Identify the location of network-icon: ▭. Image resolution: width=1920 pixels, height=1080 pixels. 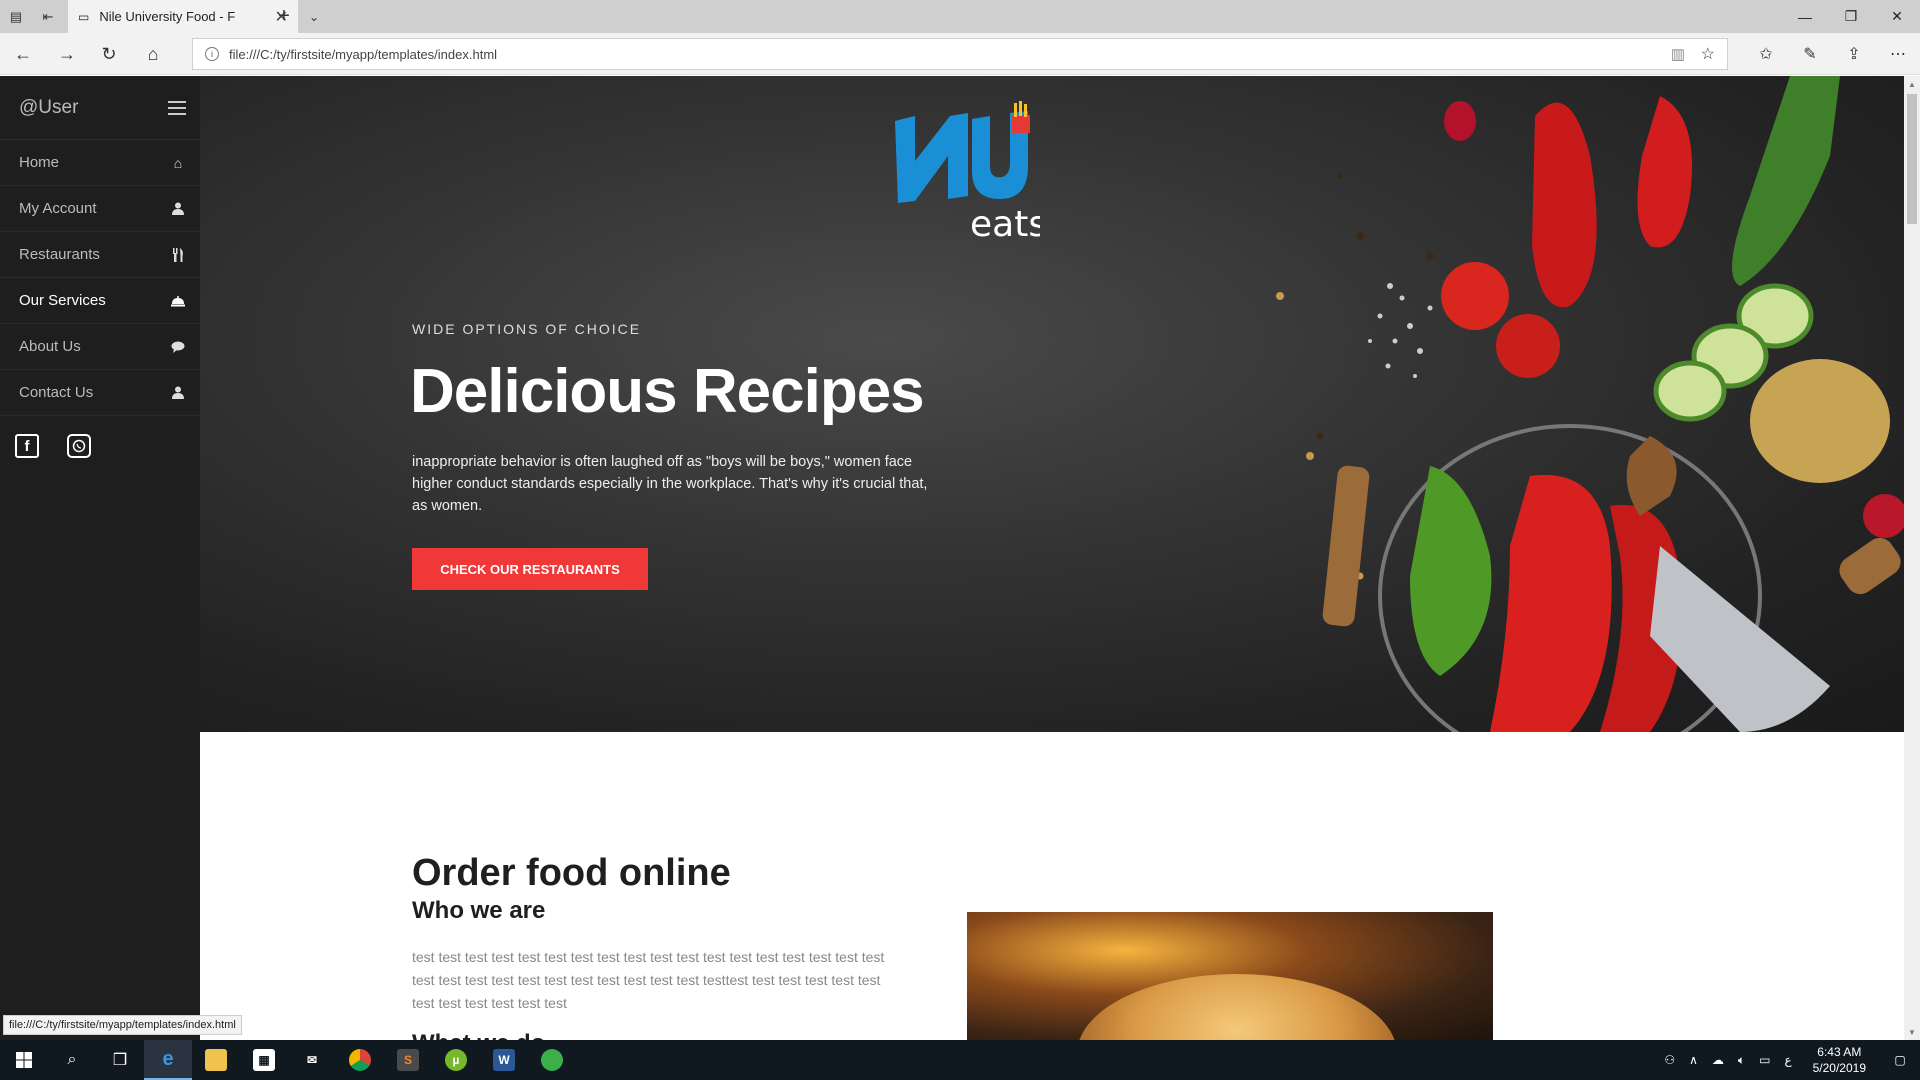
(1764, 1060).